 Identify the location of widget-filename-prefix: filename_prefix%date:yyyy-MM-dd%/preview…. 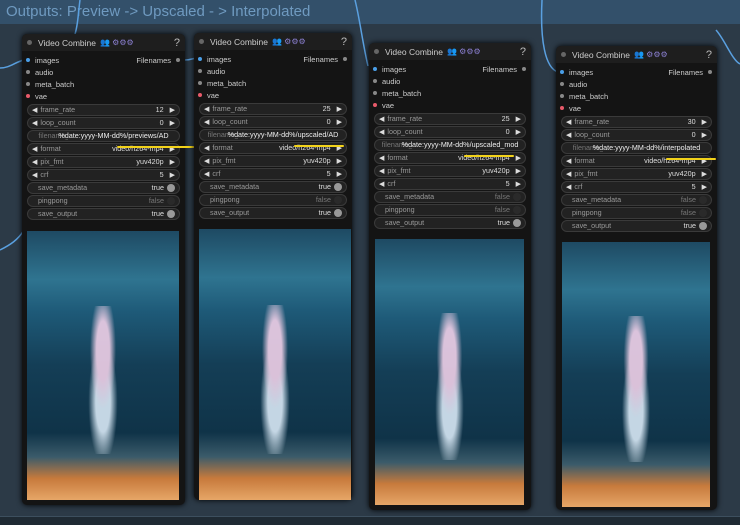
(103, 136).